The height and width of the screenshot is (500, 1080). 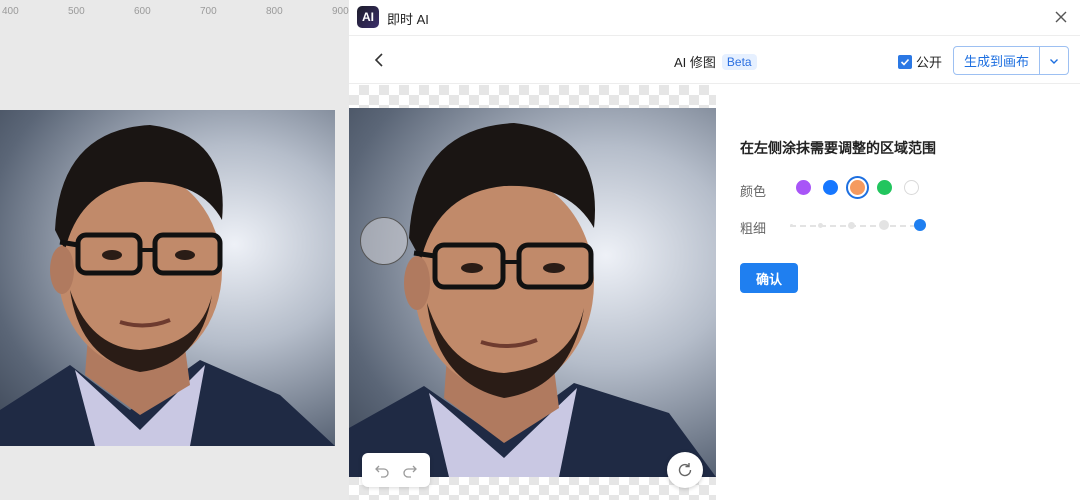 What do you see at coordinates (884, 187) in the screenshot?
I see `color-swatch-green` at bounding box center [884, 187].